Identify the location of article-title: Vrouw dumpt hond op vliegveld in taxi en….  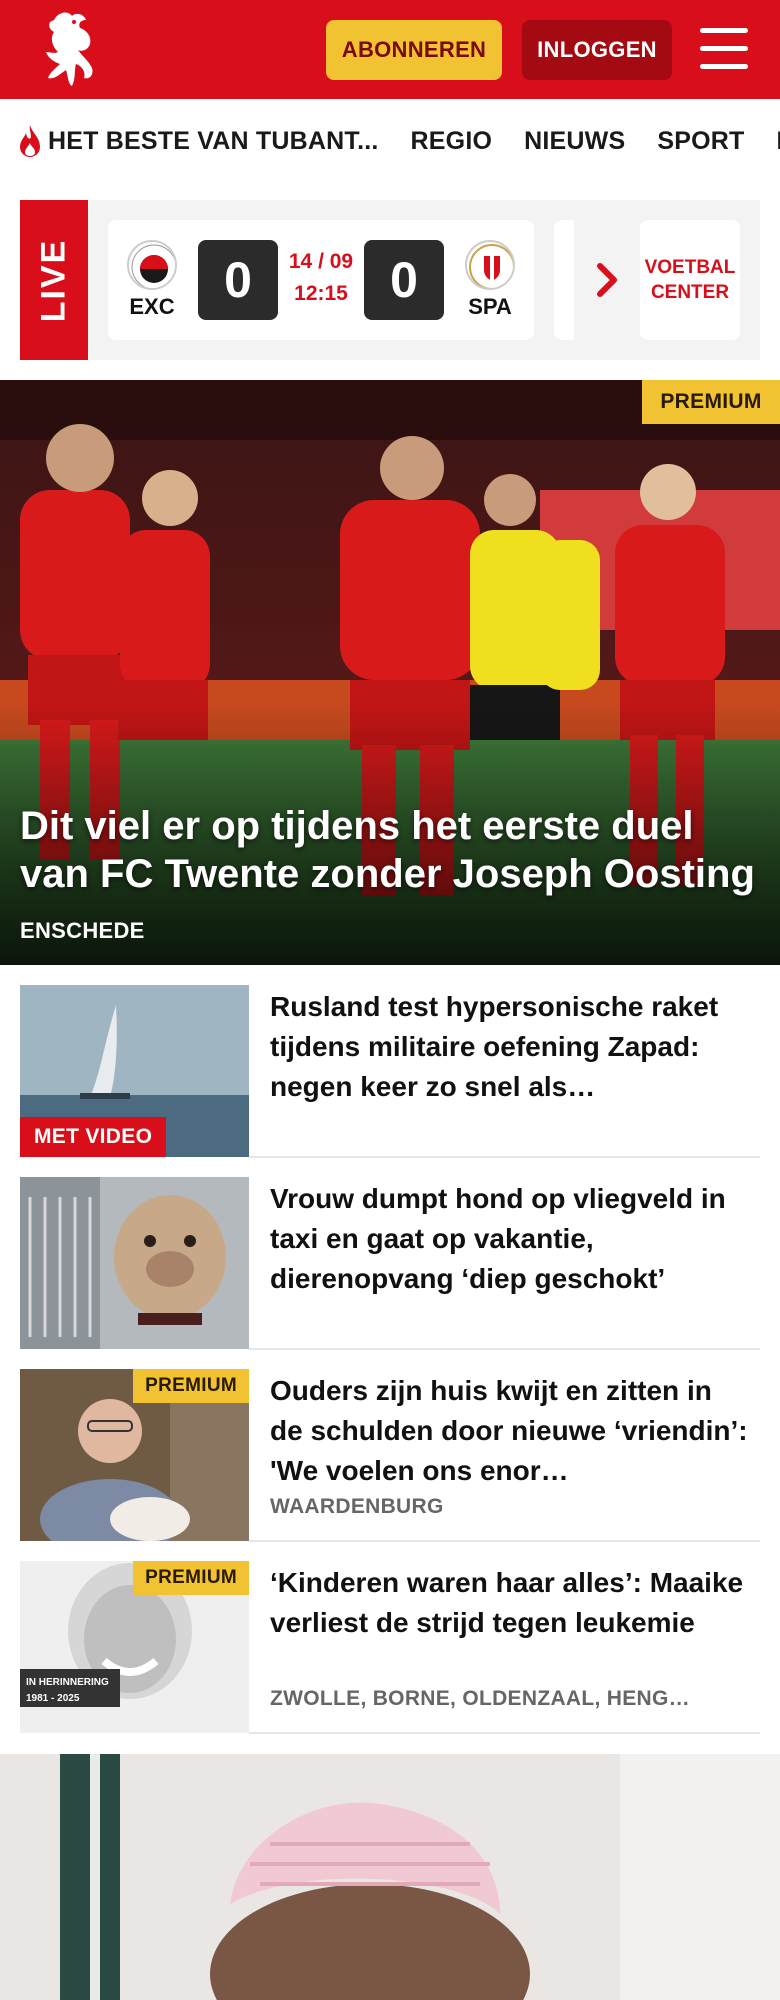
(510, 1239).